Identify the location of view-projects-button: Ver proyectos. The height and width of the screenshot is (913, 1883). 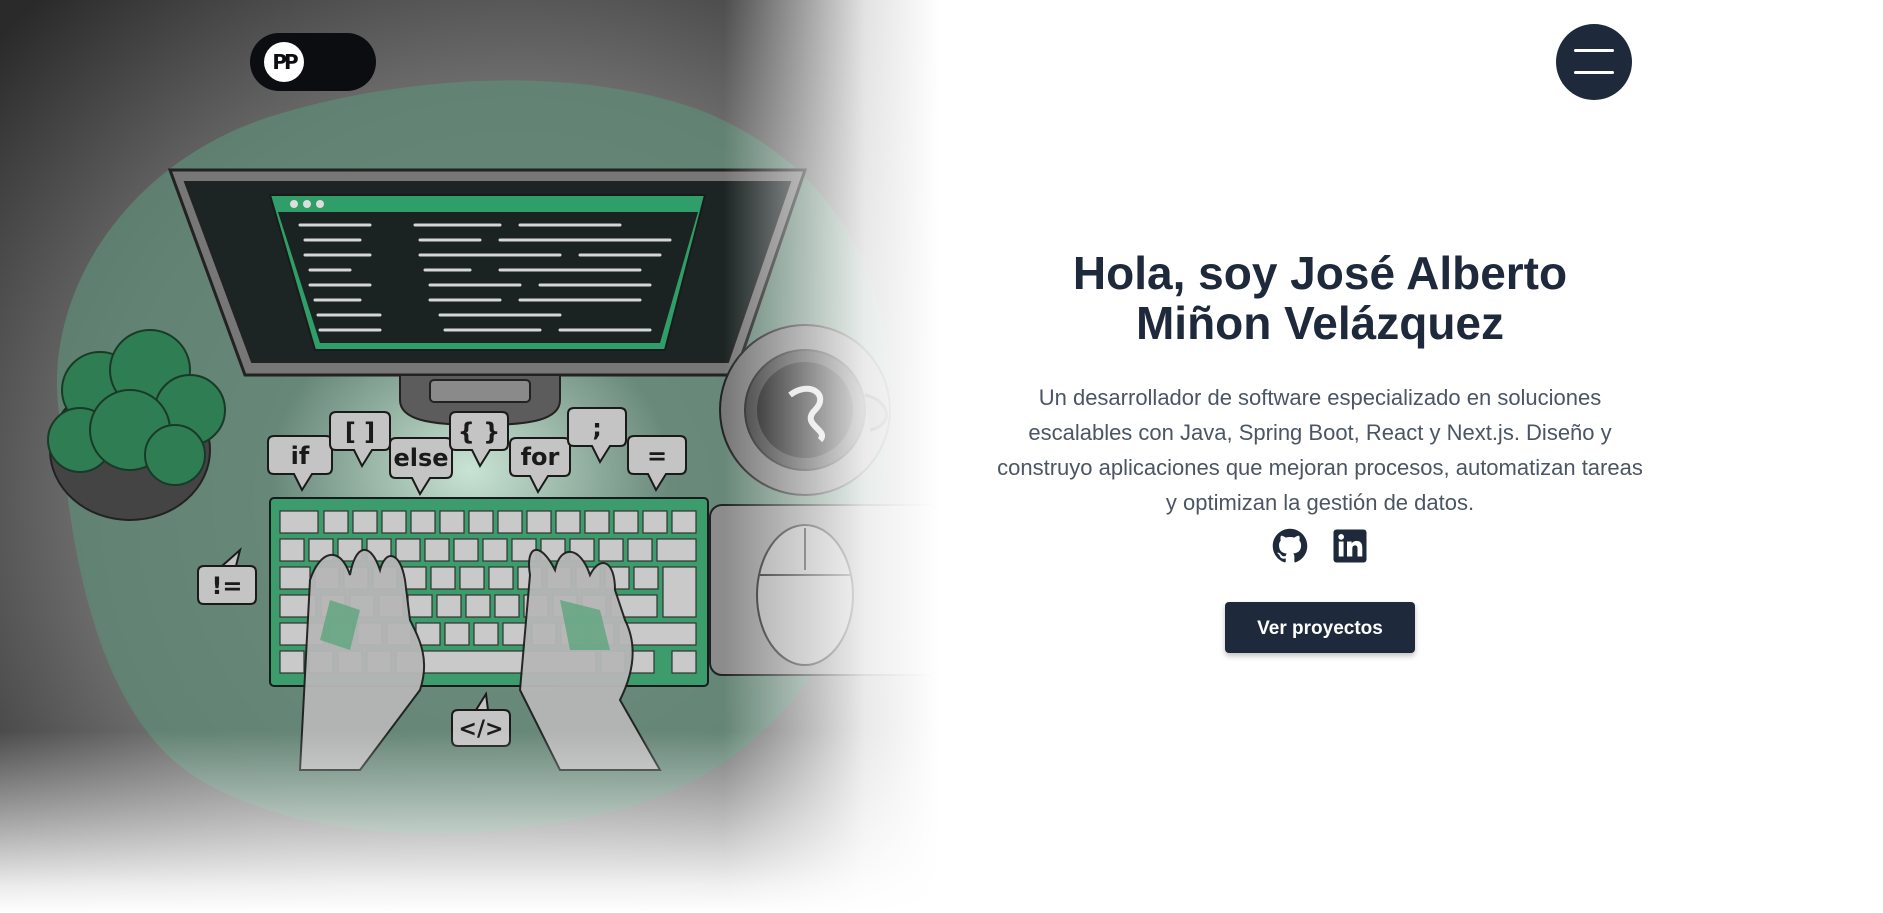
(1320, 627).